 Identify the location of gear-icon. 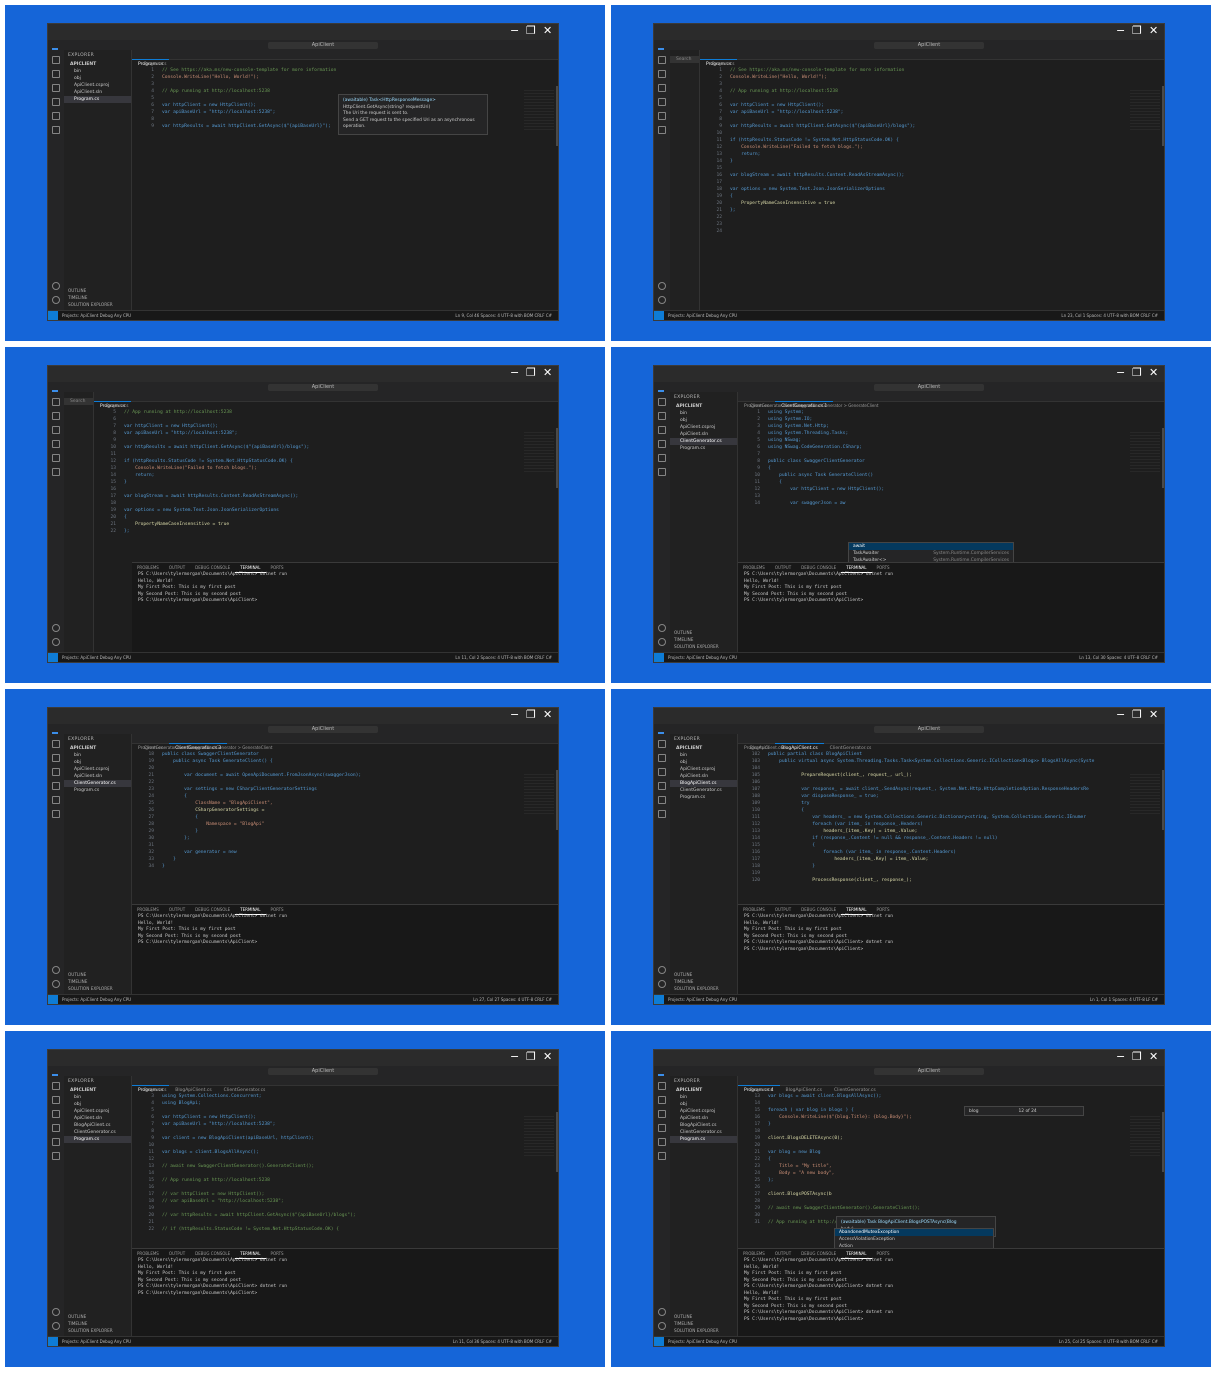
(56, 984).